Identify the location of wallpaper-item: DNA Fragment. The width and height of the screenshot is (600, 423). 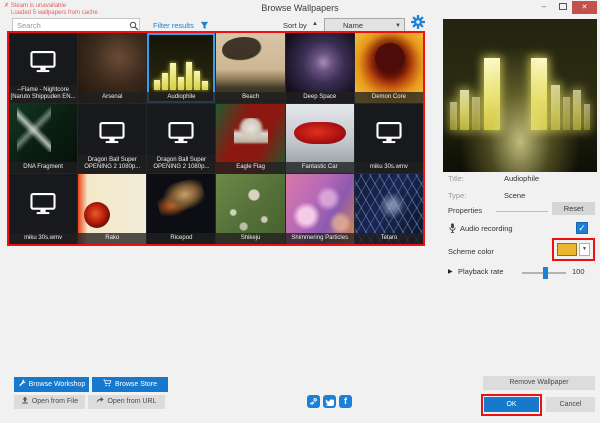
(43, 138).